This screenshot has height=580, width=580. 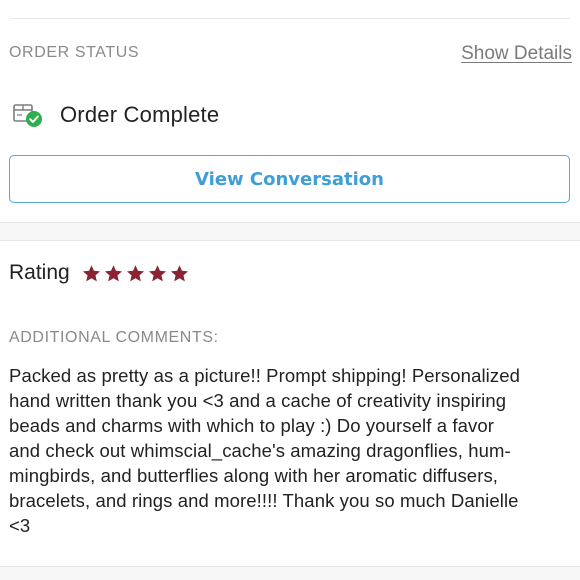 What do you see at coordinates (114, 337) in the screenshot?
I see `additional-comments-heading: ADDITIONAL COMMENTS:` at bounding box center [114, 337].